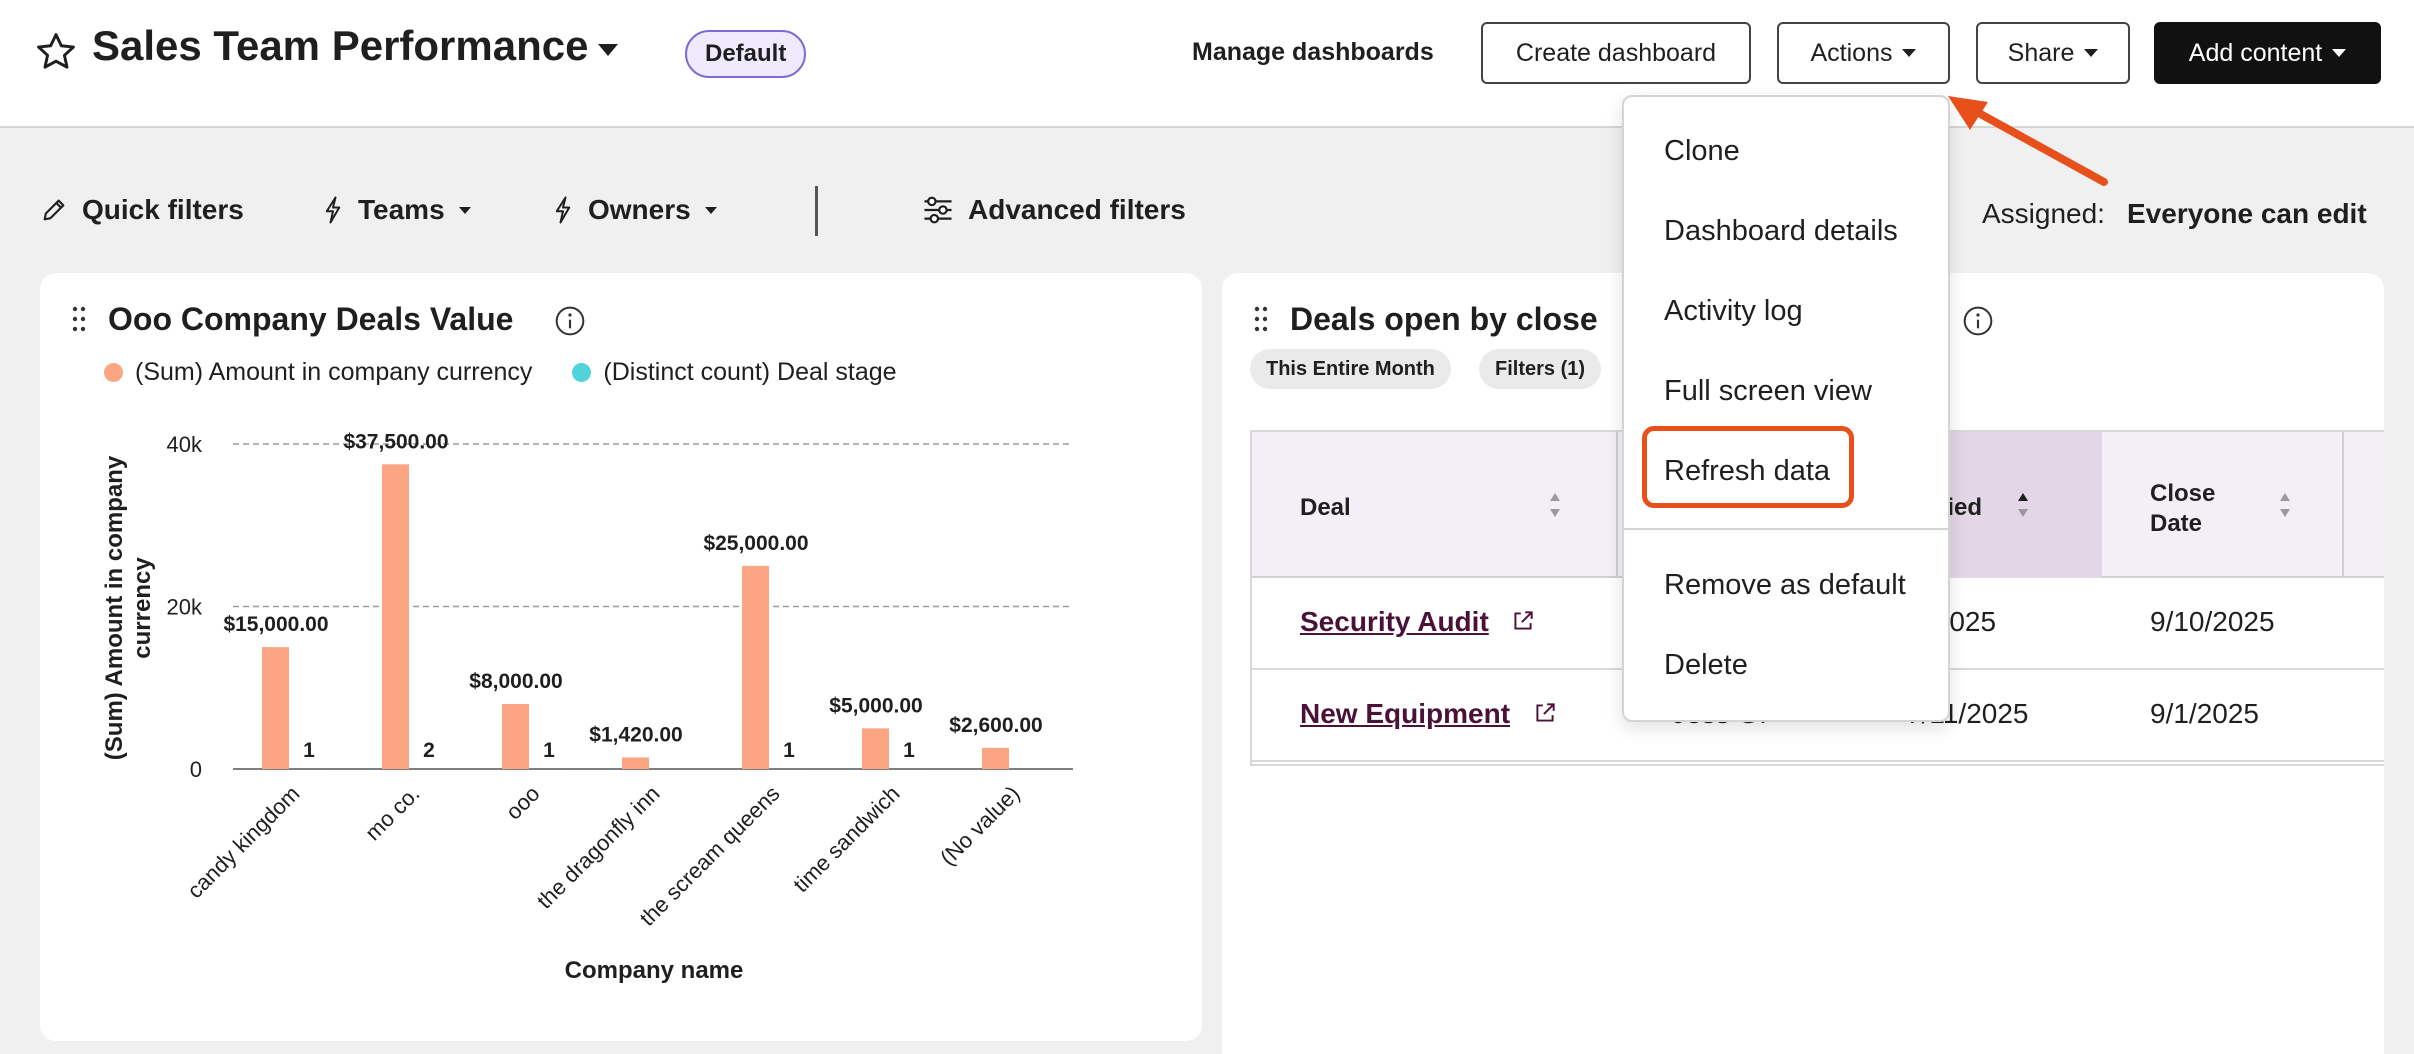 This screenshot has height=1054, width=2414. Describe the element at coordinates (846, 839) in the screenshot. I see `x-tick-label: time sandwich` at that location.